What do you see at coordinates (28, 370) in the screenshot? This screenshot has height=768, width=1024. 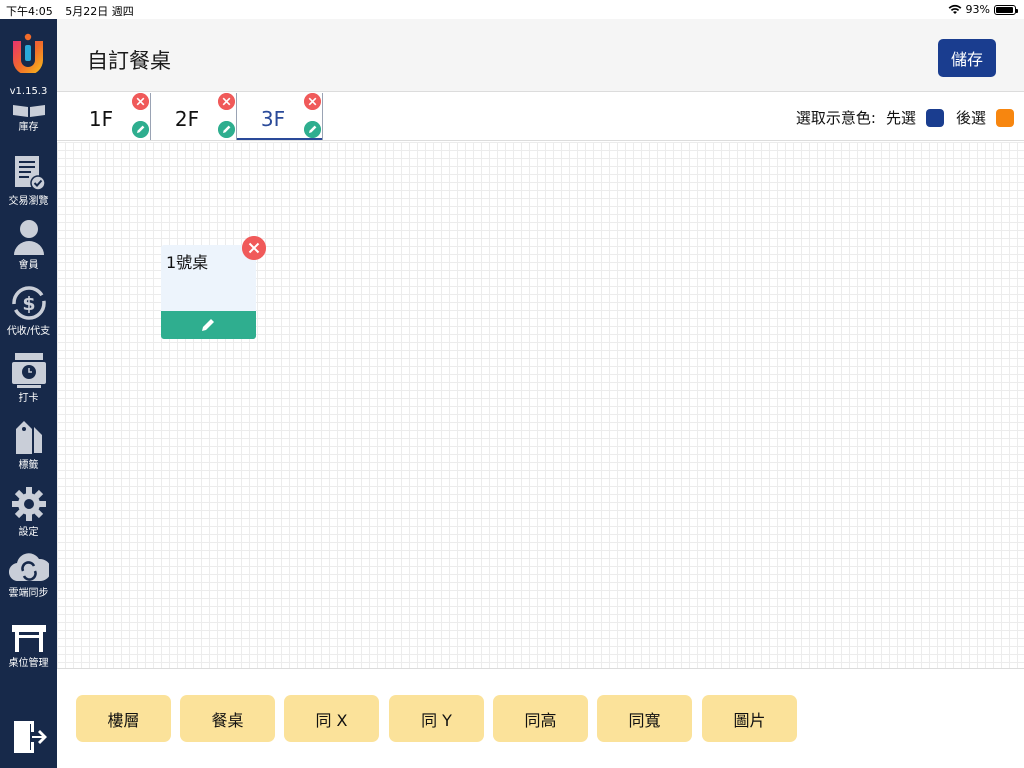 I see `clock-machine-icon` at bounding box center [28, 370].